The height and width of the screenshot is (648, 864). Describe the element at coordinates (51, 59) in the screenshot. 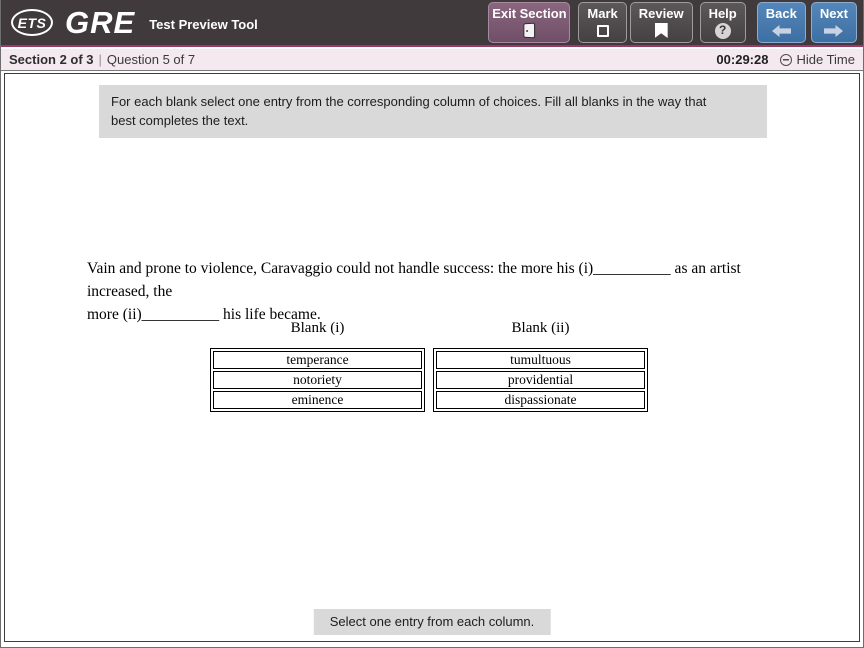

I see `section-progress: Section 2 of 3` at that location.